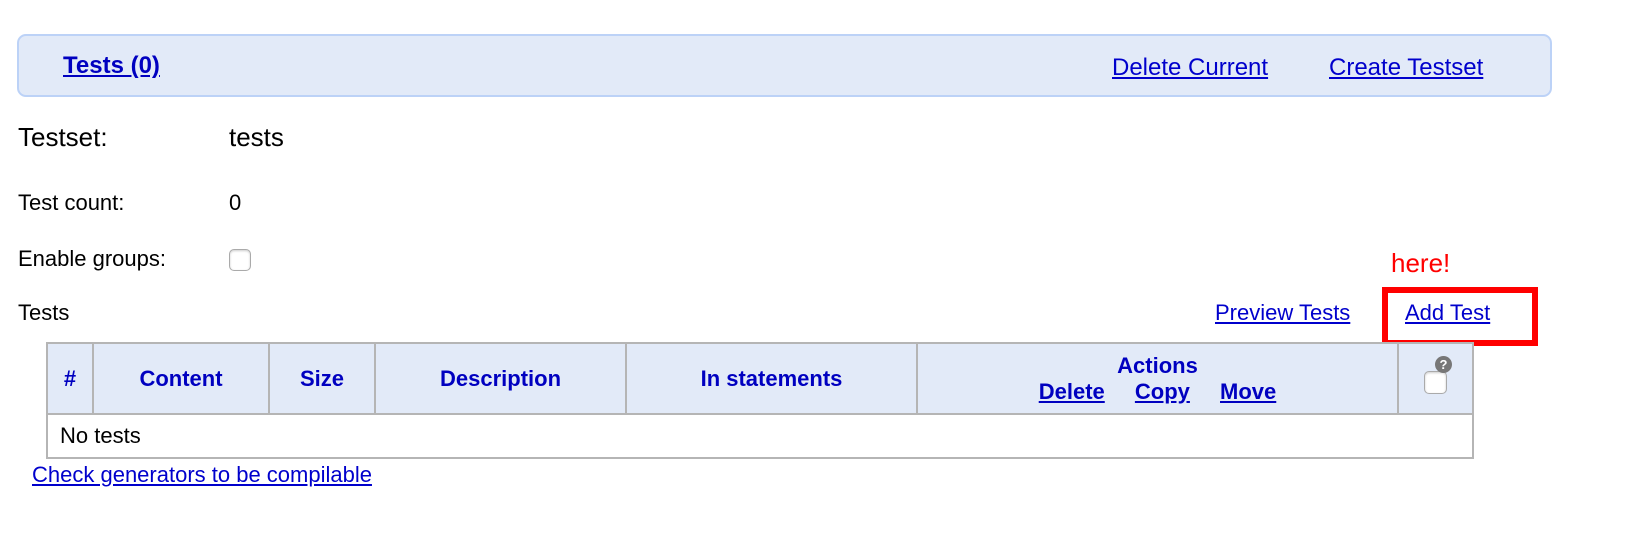 The image size is (1643, 533). What do you see at coordinates (1162, 391) in the screenshot?
I see `copy-action-link: Copy` at bounding box center [1162, 391].